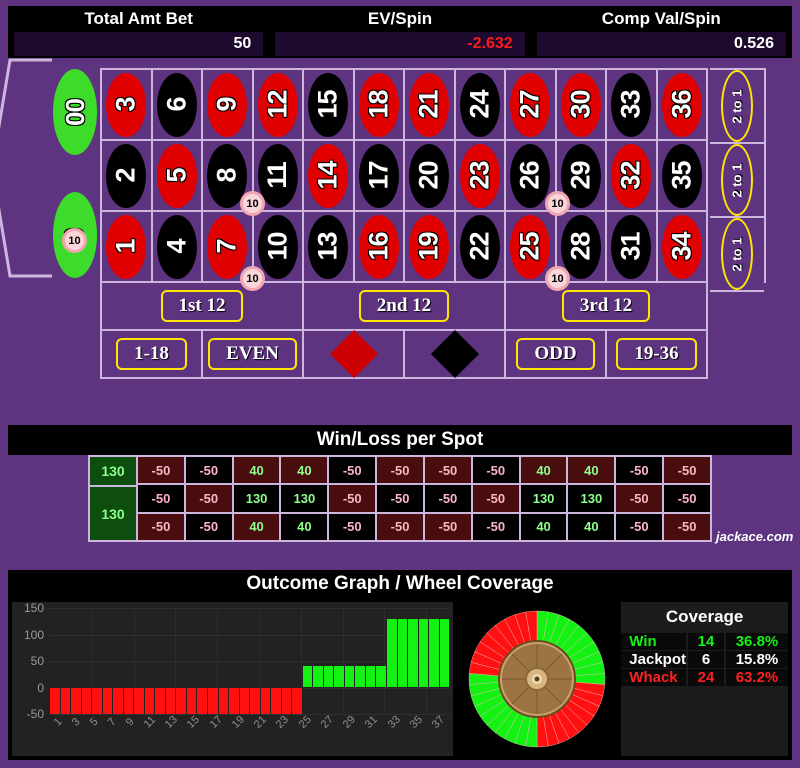 The image size is (800, 768). I want to click on bet-cell-15: 15, so click(329, 105).